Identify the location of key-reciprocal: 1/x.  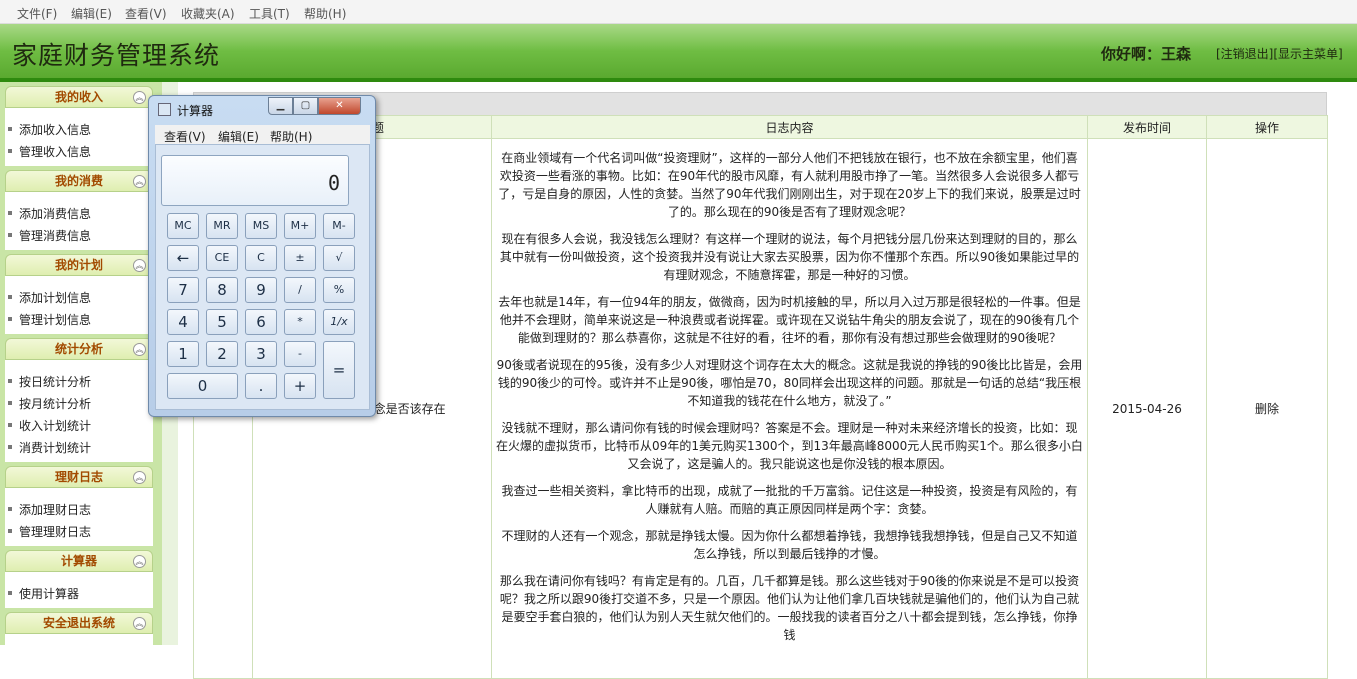
(339, 322).